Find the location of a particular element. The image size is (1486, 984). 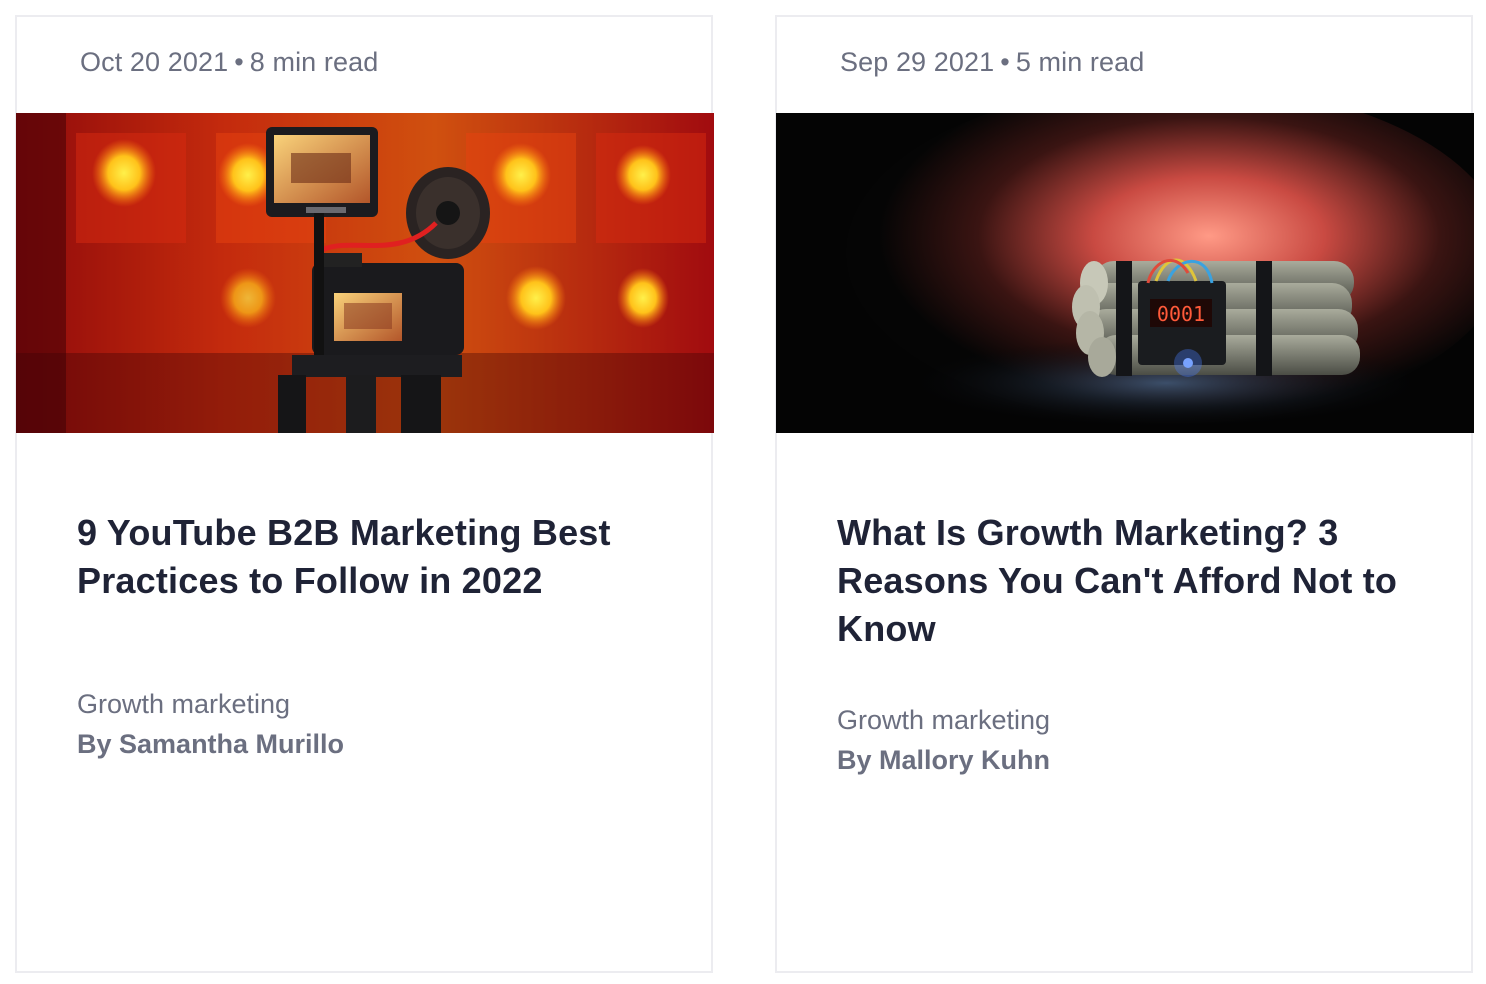

publish-date: Oct 20 2021 is located at coordinates (154, 62).